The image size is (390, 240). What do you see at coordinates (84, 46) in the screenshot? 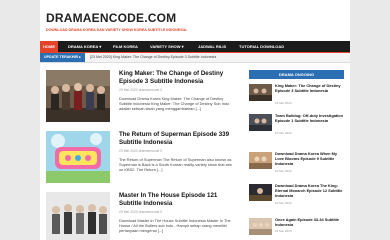
I see `nav-drama-korea: DRAMA KOREA ▾` at bounding box center [84, 46].